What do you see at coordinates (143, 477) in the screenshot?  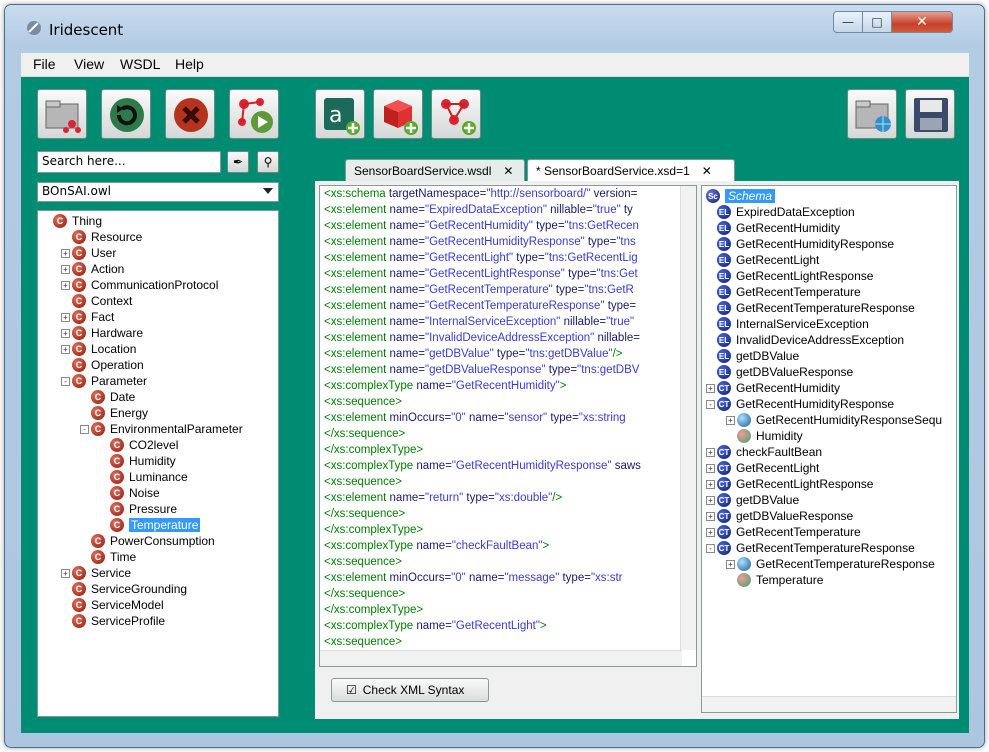 I see `tree-node: C Luminance` at bounding box center [143, 477].